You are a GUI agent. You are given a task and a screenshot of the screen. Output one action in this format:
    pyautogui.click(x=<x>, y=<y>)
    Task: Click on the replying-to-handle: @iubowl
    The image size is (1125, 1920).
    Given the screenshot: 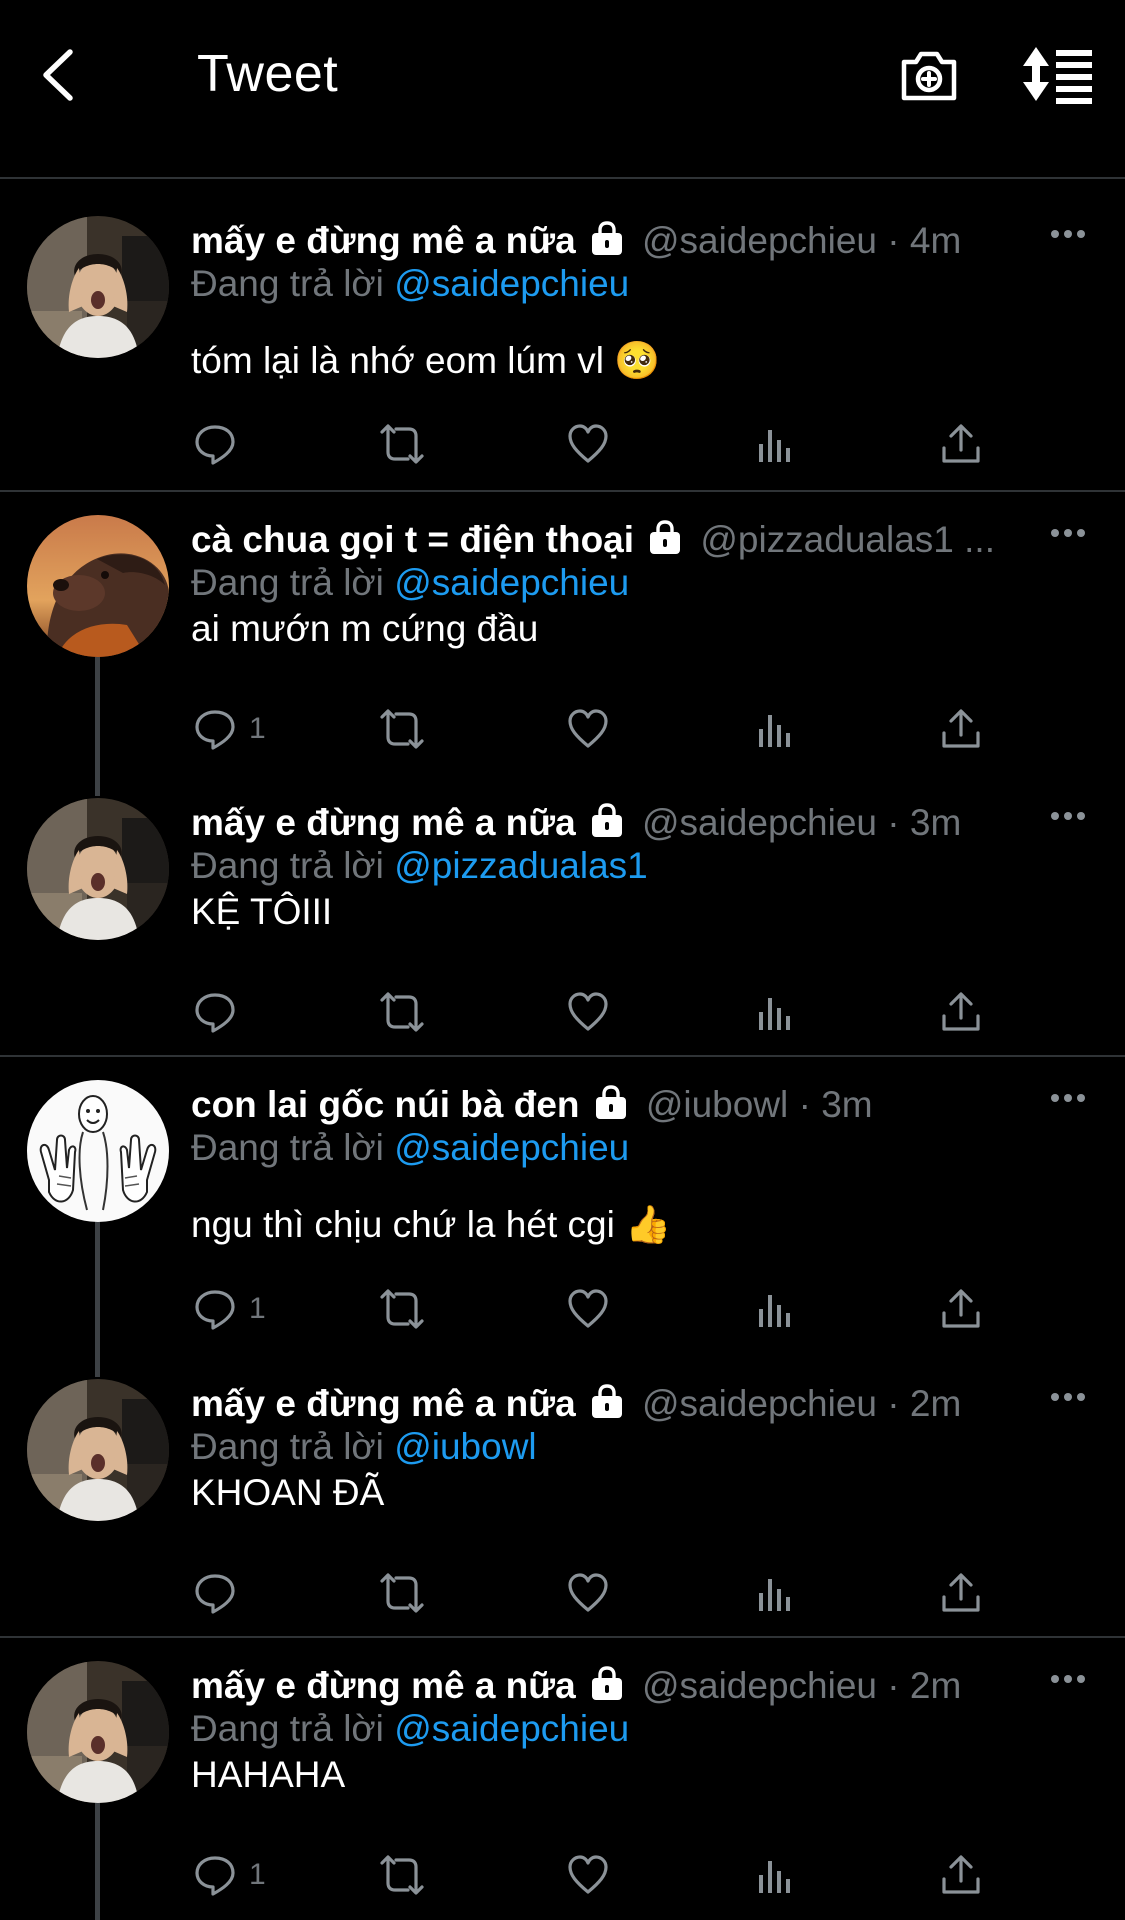 What is the action you would take?
    pyautogui.click(x=465, y=1446)
    